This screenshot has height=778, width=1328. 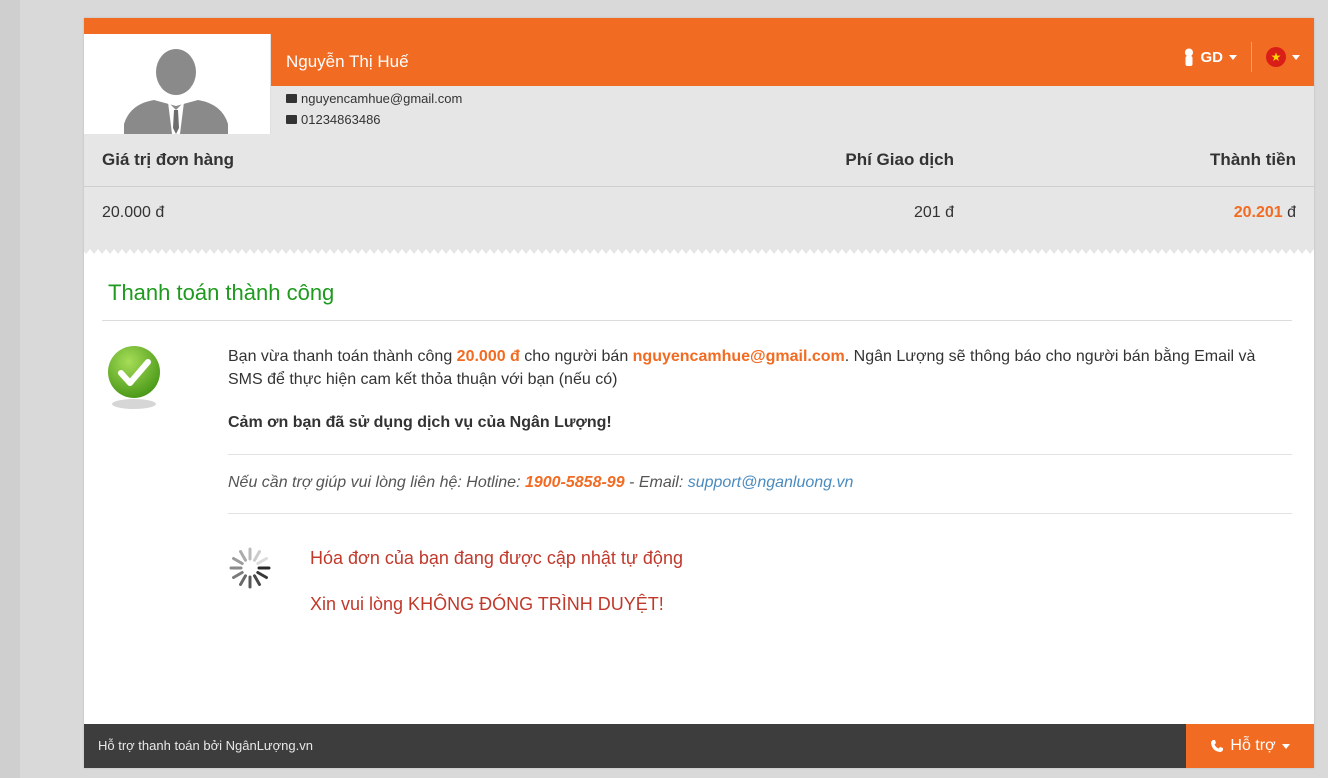 I want to click on message-text-1: Bạn vừa thanh toán thành công, so click(x=342, y=356).